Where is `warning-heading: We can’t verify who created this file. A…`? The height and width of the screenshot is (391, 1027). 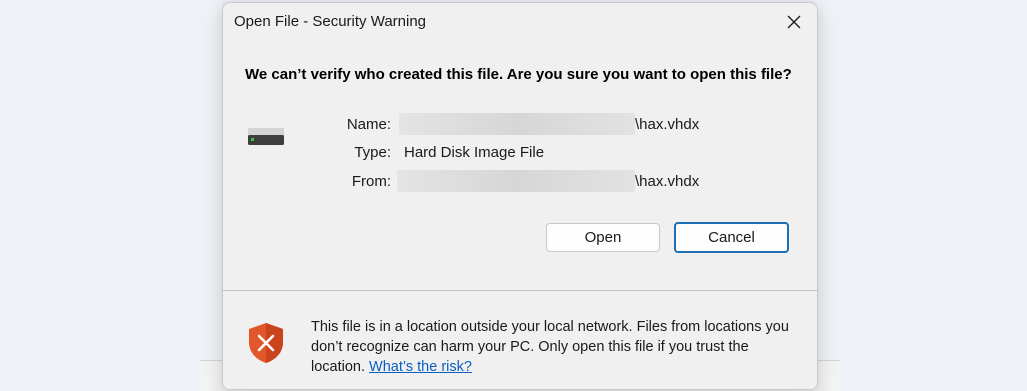 warning-heading: We can’t verify who created this file. A… is located at coordinates (518, 74).